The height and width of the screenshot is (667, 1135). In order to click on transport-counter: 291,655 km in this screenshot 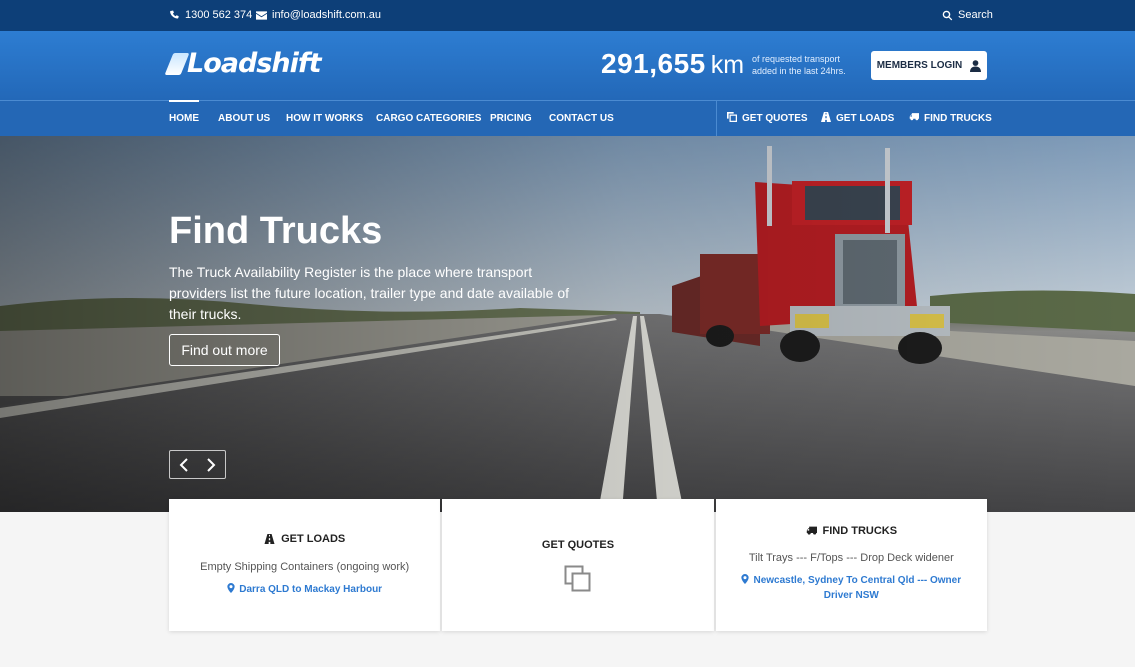, I will do `click(672, 64)`.